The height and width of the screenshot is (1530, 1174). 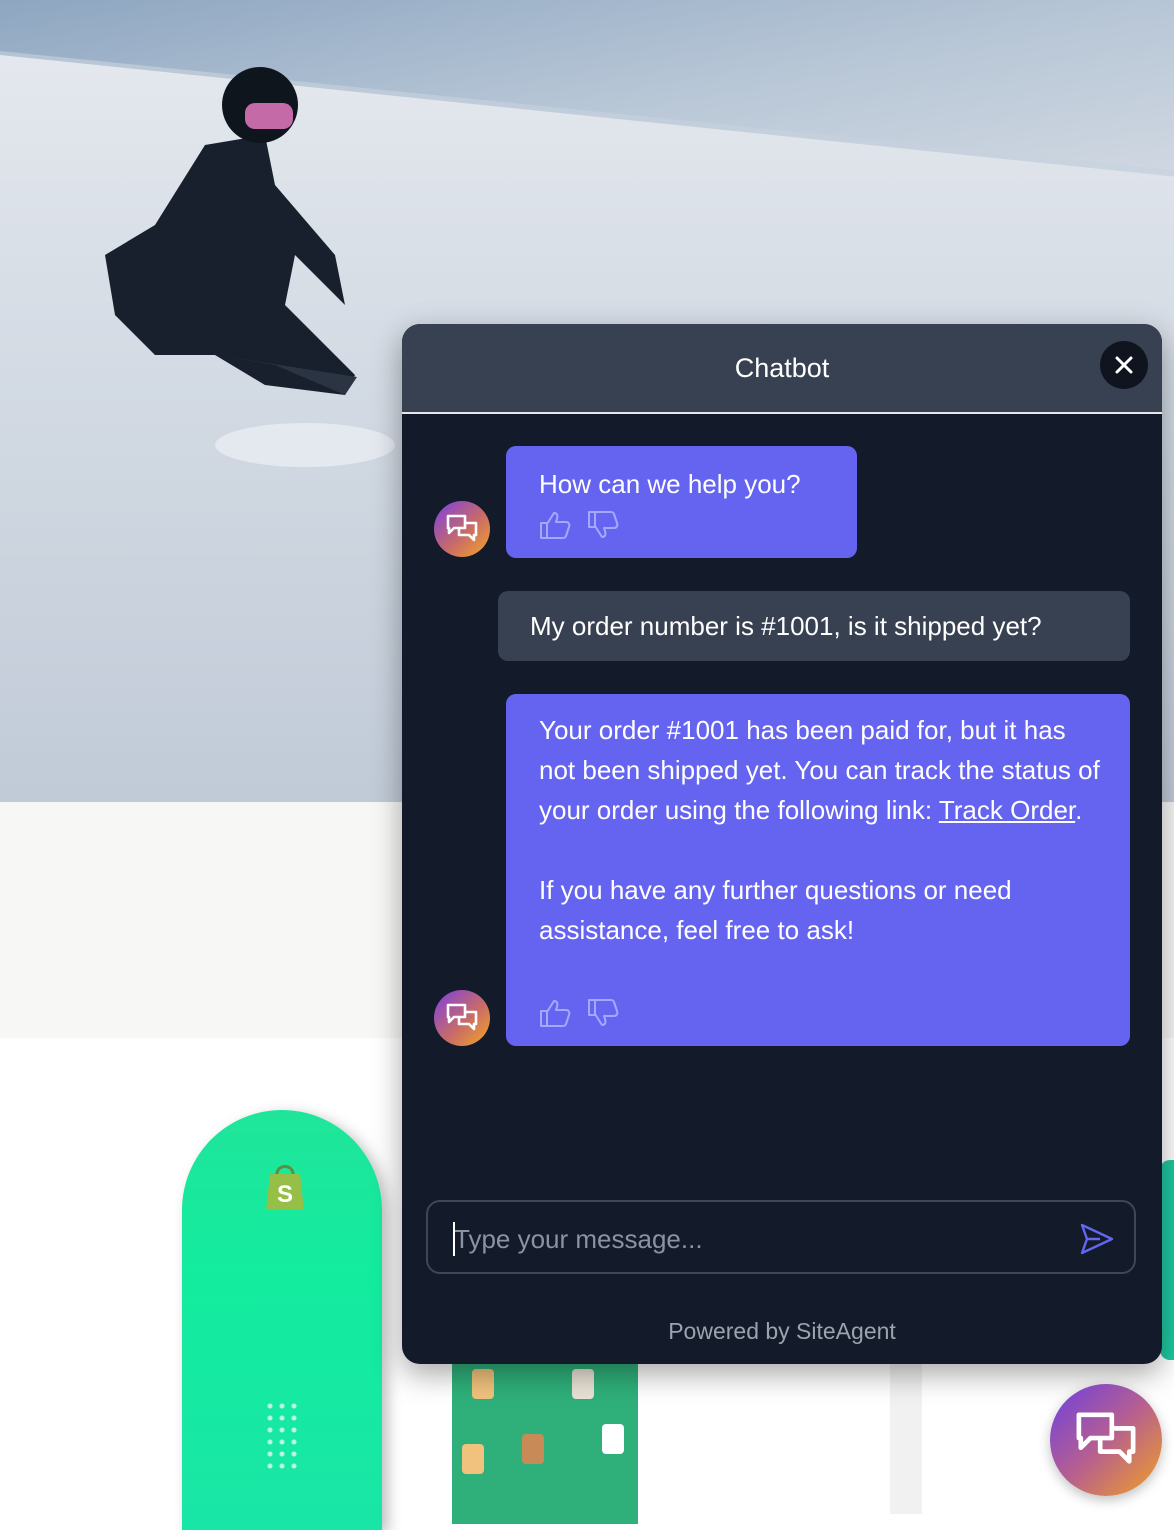 I want to click on track-order-link: Track Order, so click(x=1007, y=810).